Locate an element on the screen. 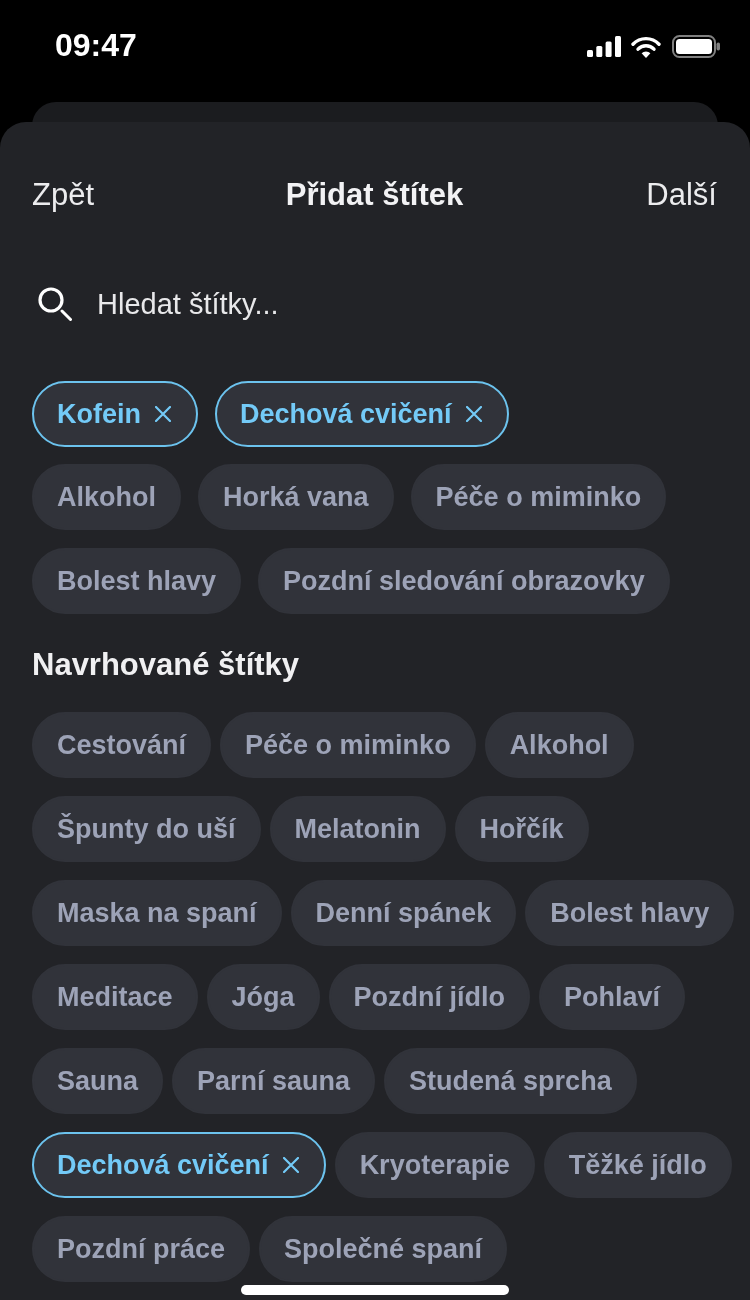  tag-chip: Sauna is located at coordinates (98, 1081).